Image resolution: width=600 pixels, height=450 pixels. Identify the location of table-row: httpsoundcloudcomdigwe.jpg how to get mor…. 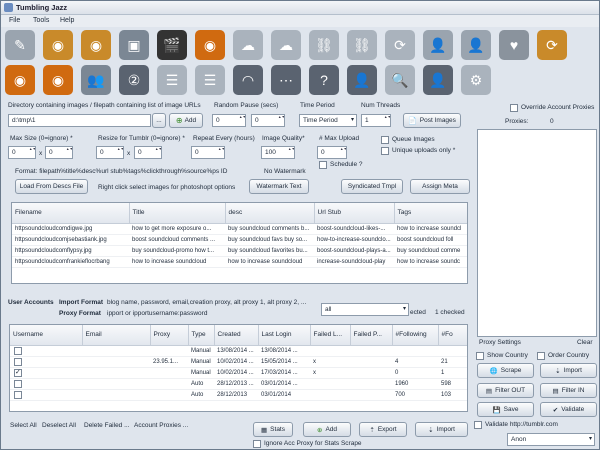
(239, 229).